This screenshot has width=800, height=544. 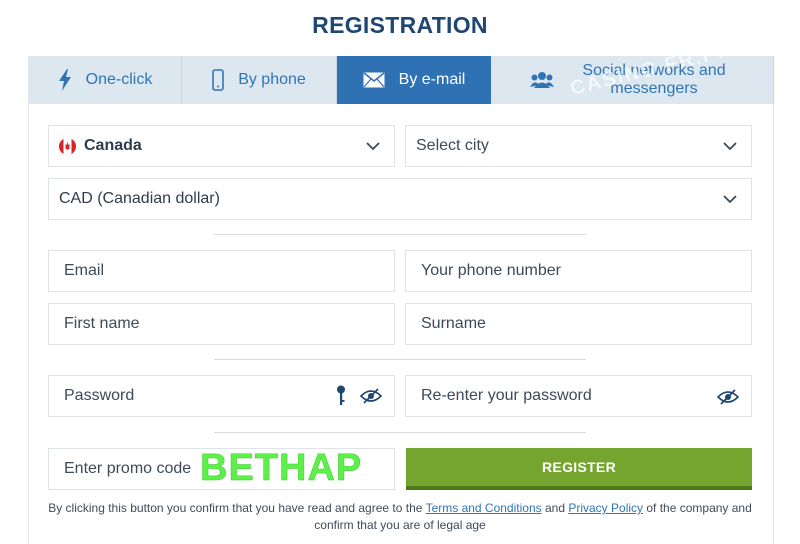 I want to click on currency-select: CAD (Canadian dollar), so click(x=400, y=199).